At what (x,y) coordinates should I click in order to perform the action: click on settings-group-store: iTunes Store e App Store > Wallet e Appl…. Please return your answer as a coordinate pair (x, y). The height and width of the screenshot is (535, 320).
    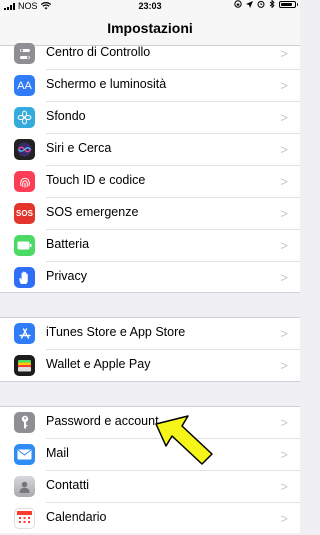
    Looking at the image, I should click on (150, 349).